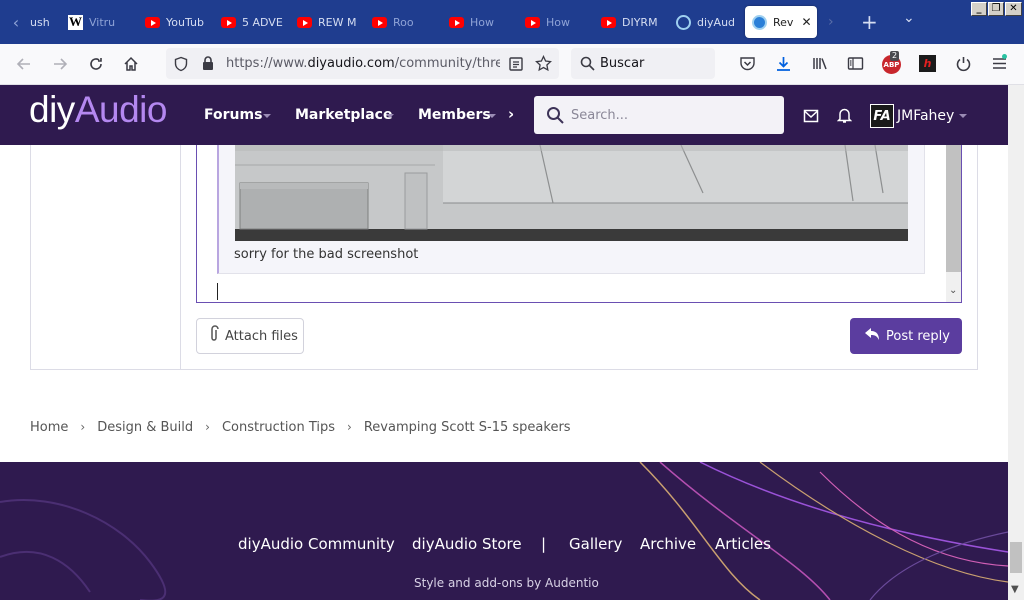  Describe the element at coordinates (52, 109) in the screenshot. I see `logo-diy: diy` at that location.